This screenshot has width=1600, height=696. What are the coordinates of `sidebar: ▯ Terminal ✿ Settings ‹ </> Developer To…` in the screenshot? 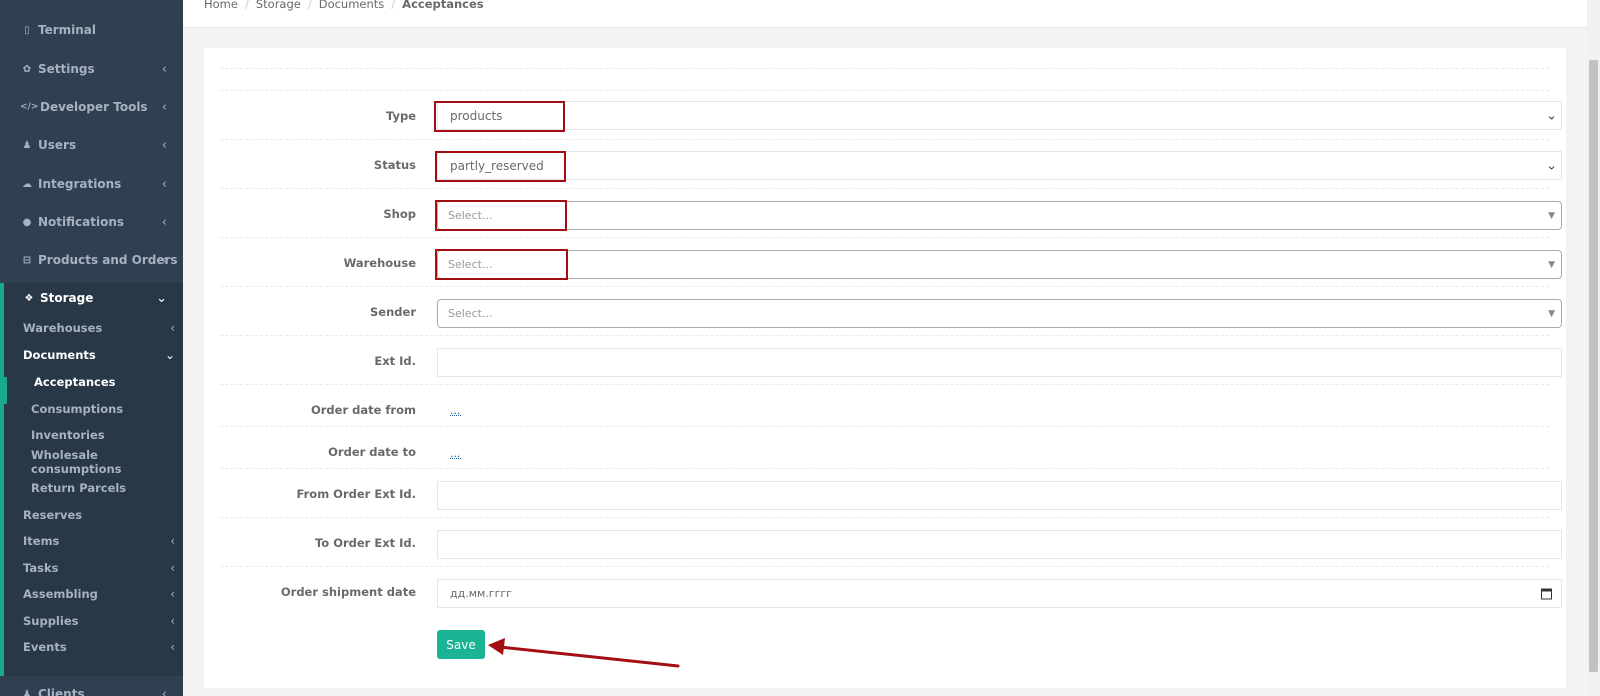 It's located at (91, 348).